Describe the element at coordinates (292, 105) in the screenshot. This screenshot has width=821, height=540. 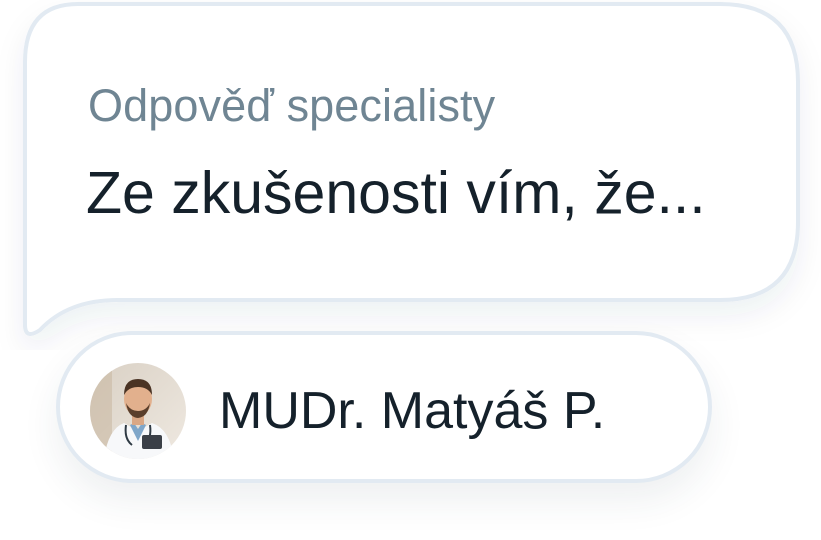
I see `answer-label: Odpověď specialisty` at that location.